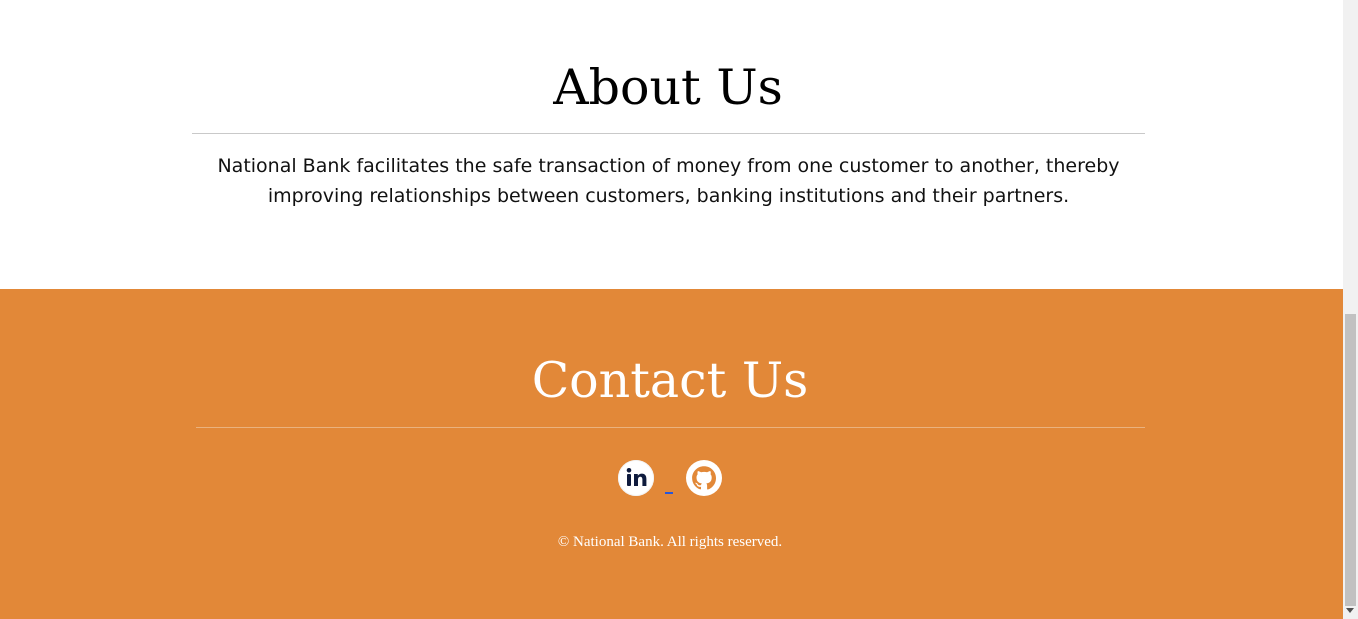 Image resolution: width=1358 pixels, height=619 pixels. I want to click on about-divider, so click(668, 133).